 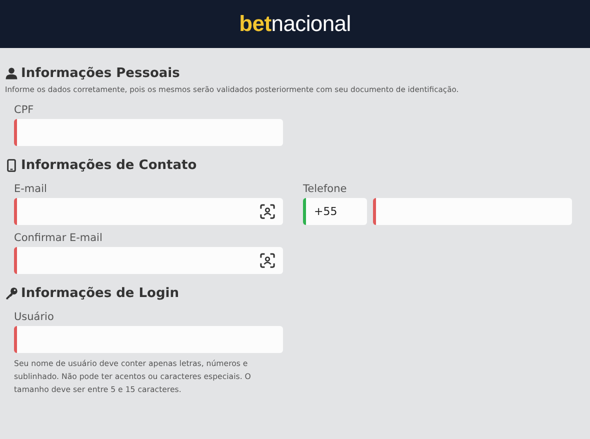 What do you see at coordinates (11, 165) in the screenshot?
I see `phone-icon` at bounding box center [11, 165].